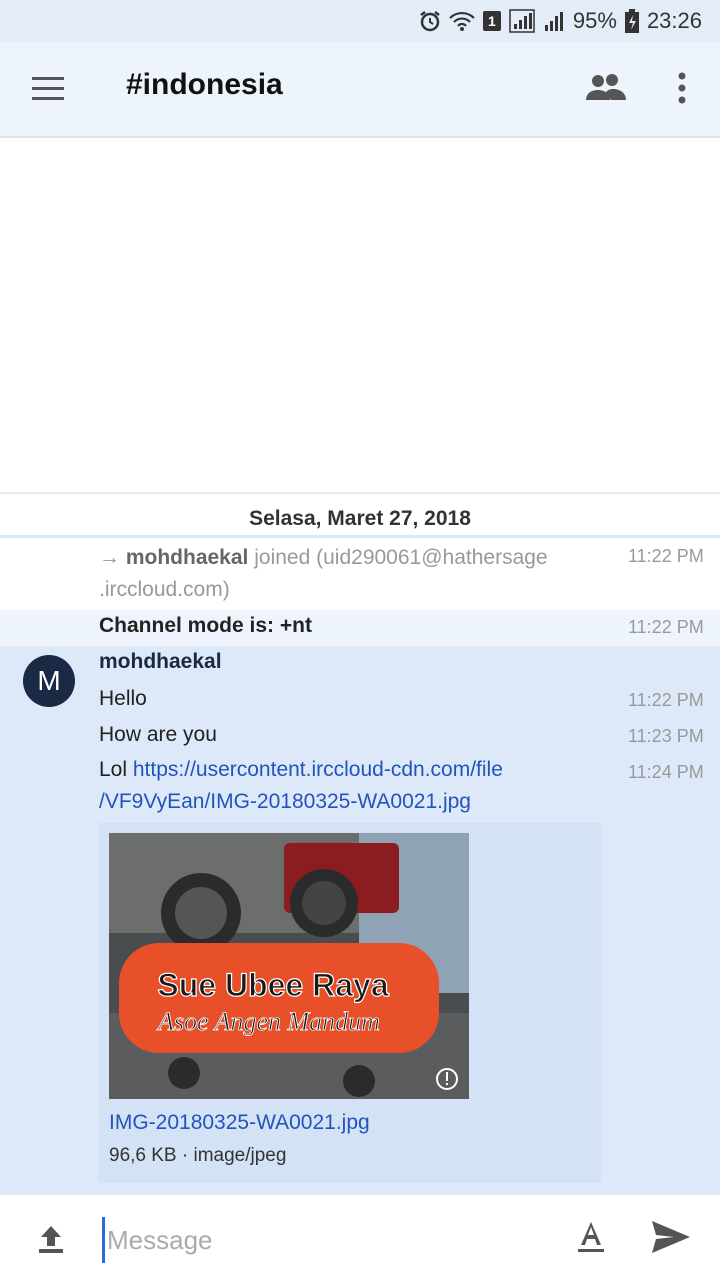  I want to click on join-nick: mohdhaekal, so click(187, 557).